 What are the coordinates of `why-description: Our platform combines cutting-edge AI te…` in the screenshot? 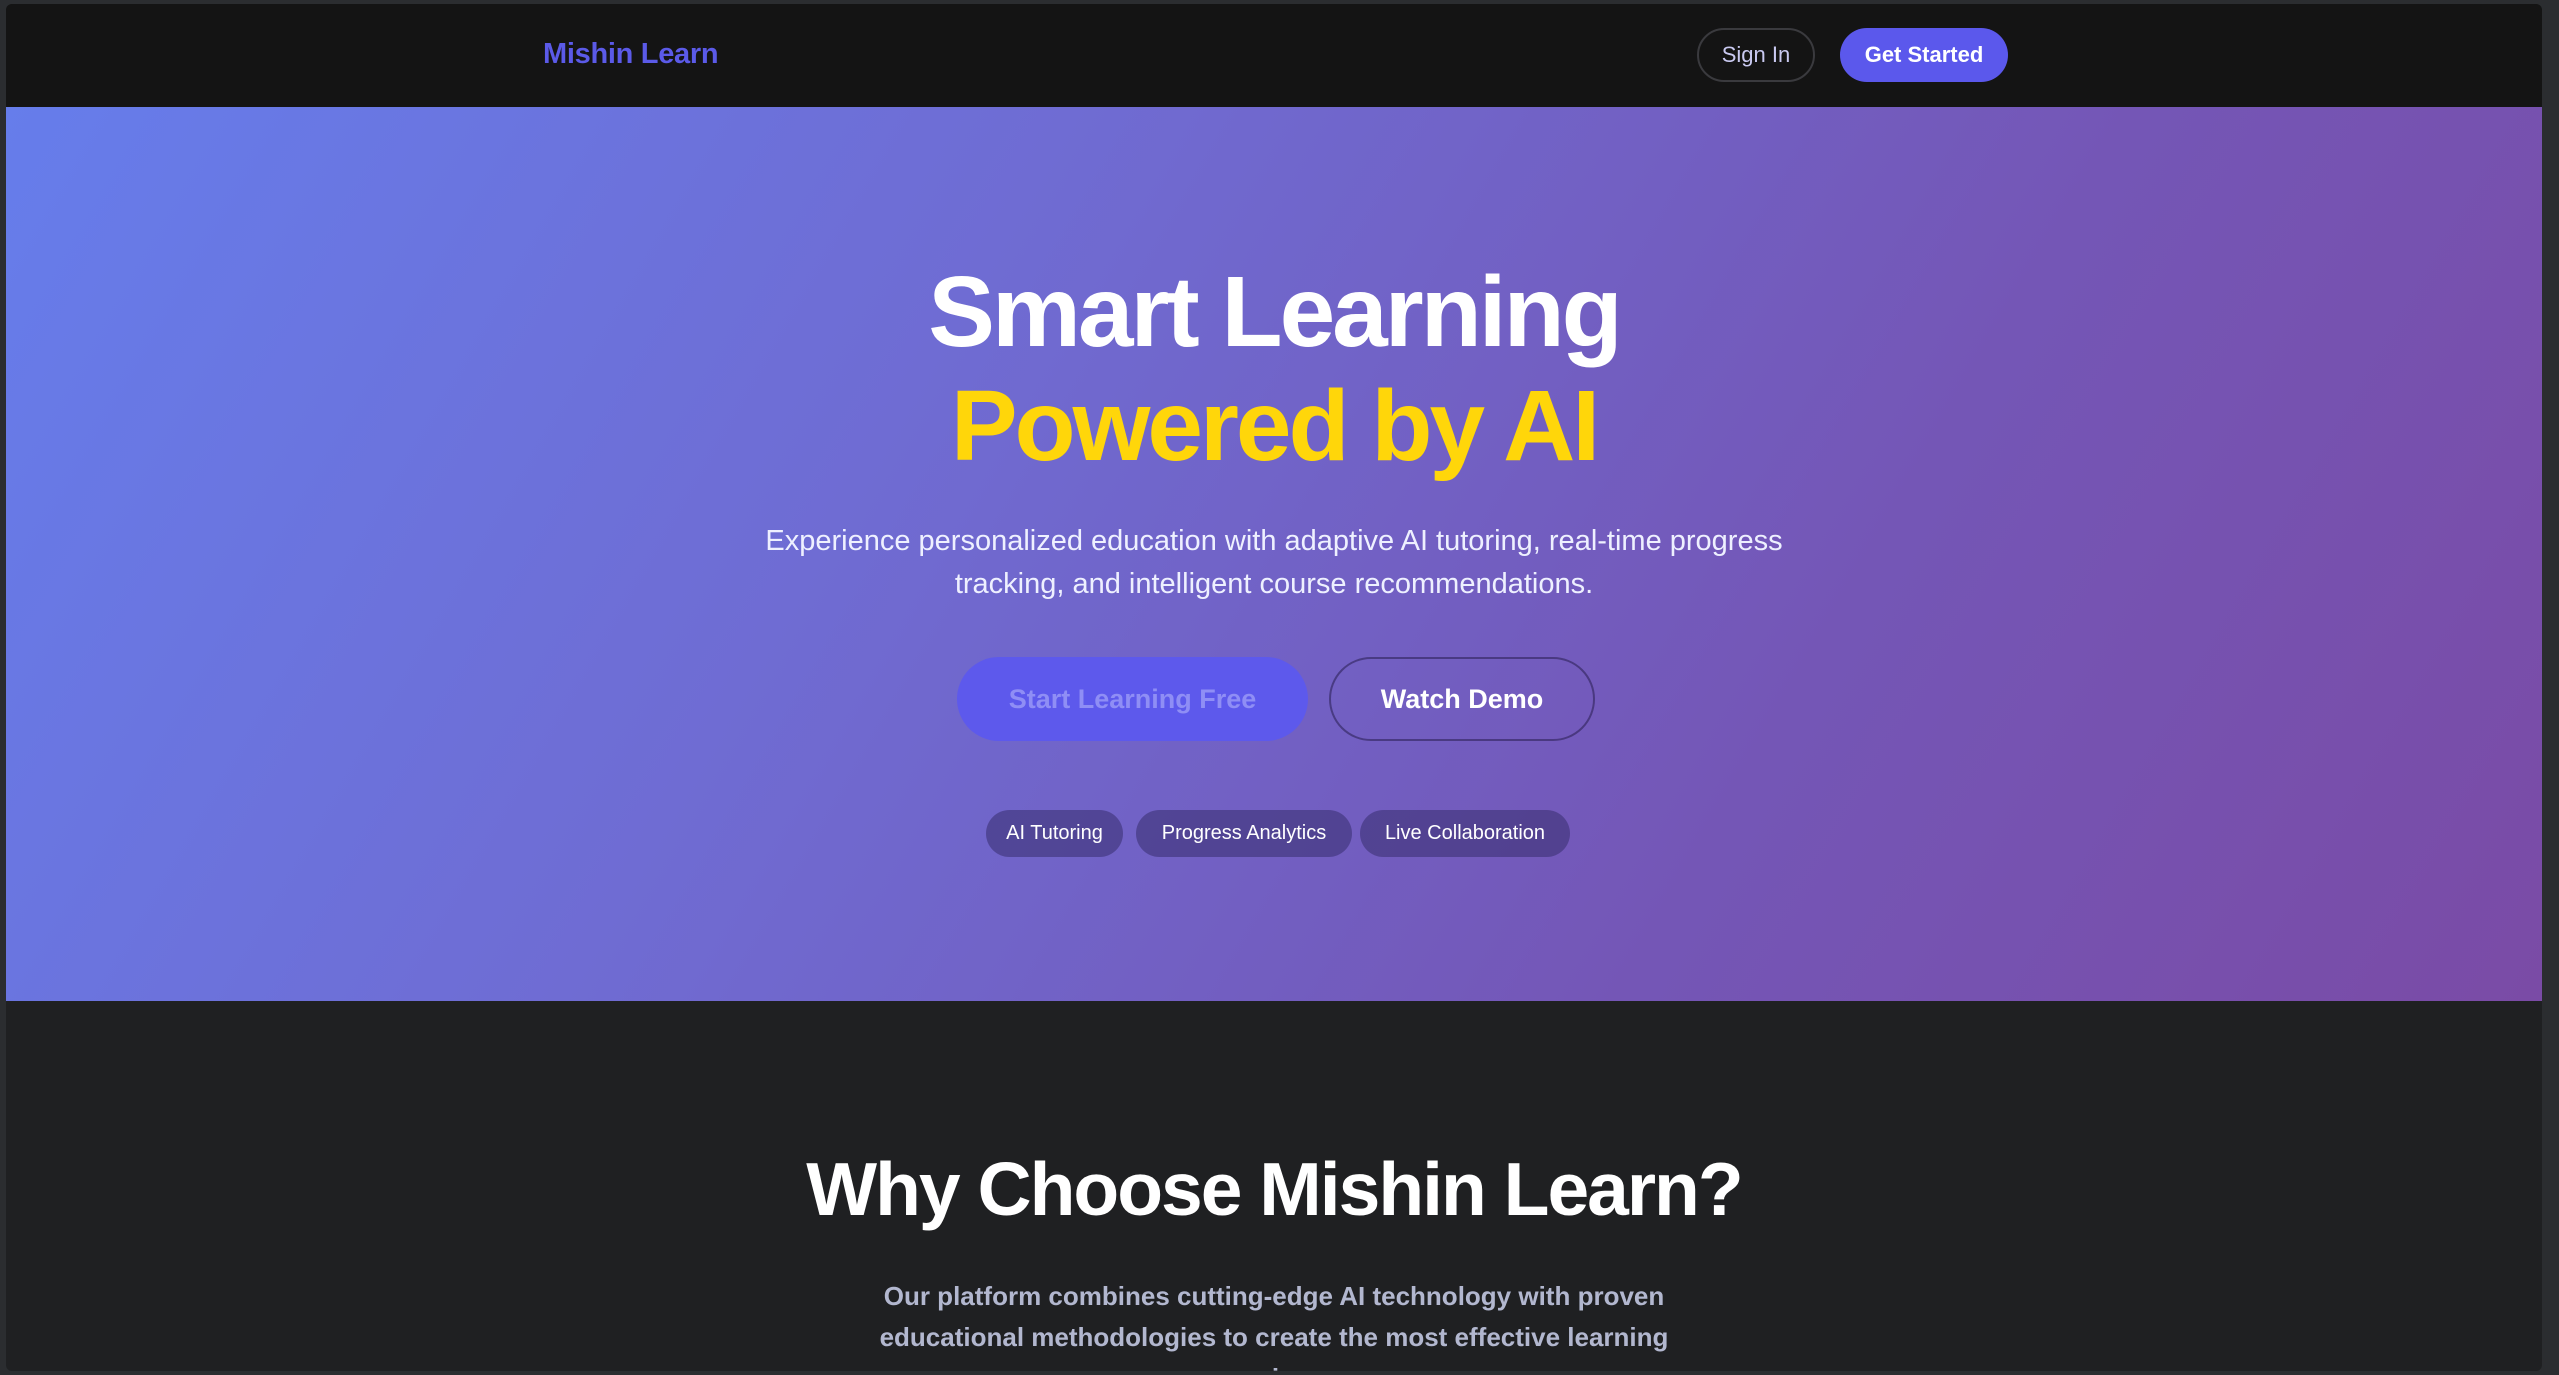 It's located at (1274, 1326).